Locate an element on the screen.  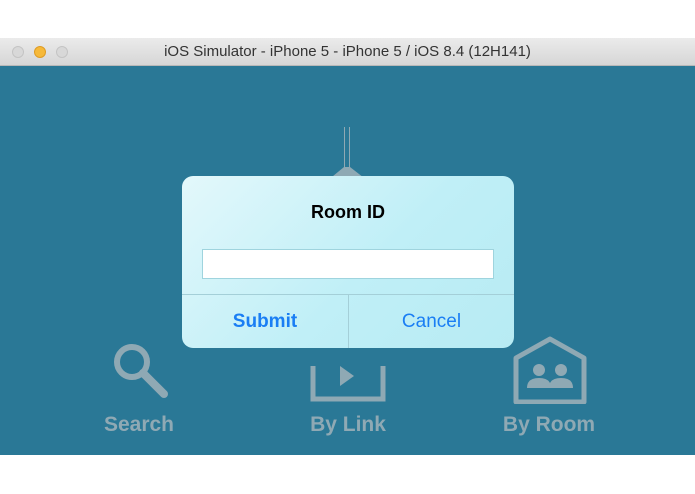
room-id-input is located at coordinates (348, 264).